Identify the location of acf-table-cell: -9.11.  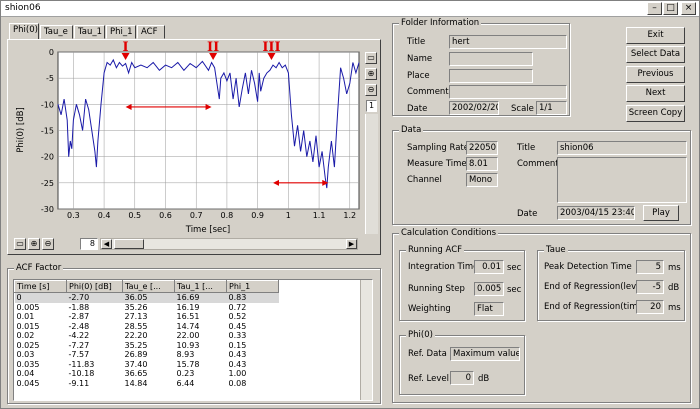
(79, 383).